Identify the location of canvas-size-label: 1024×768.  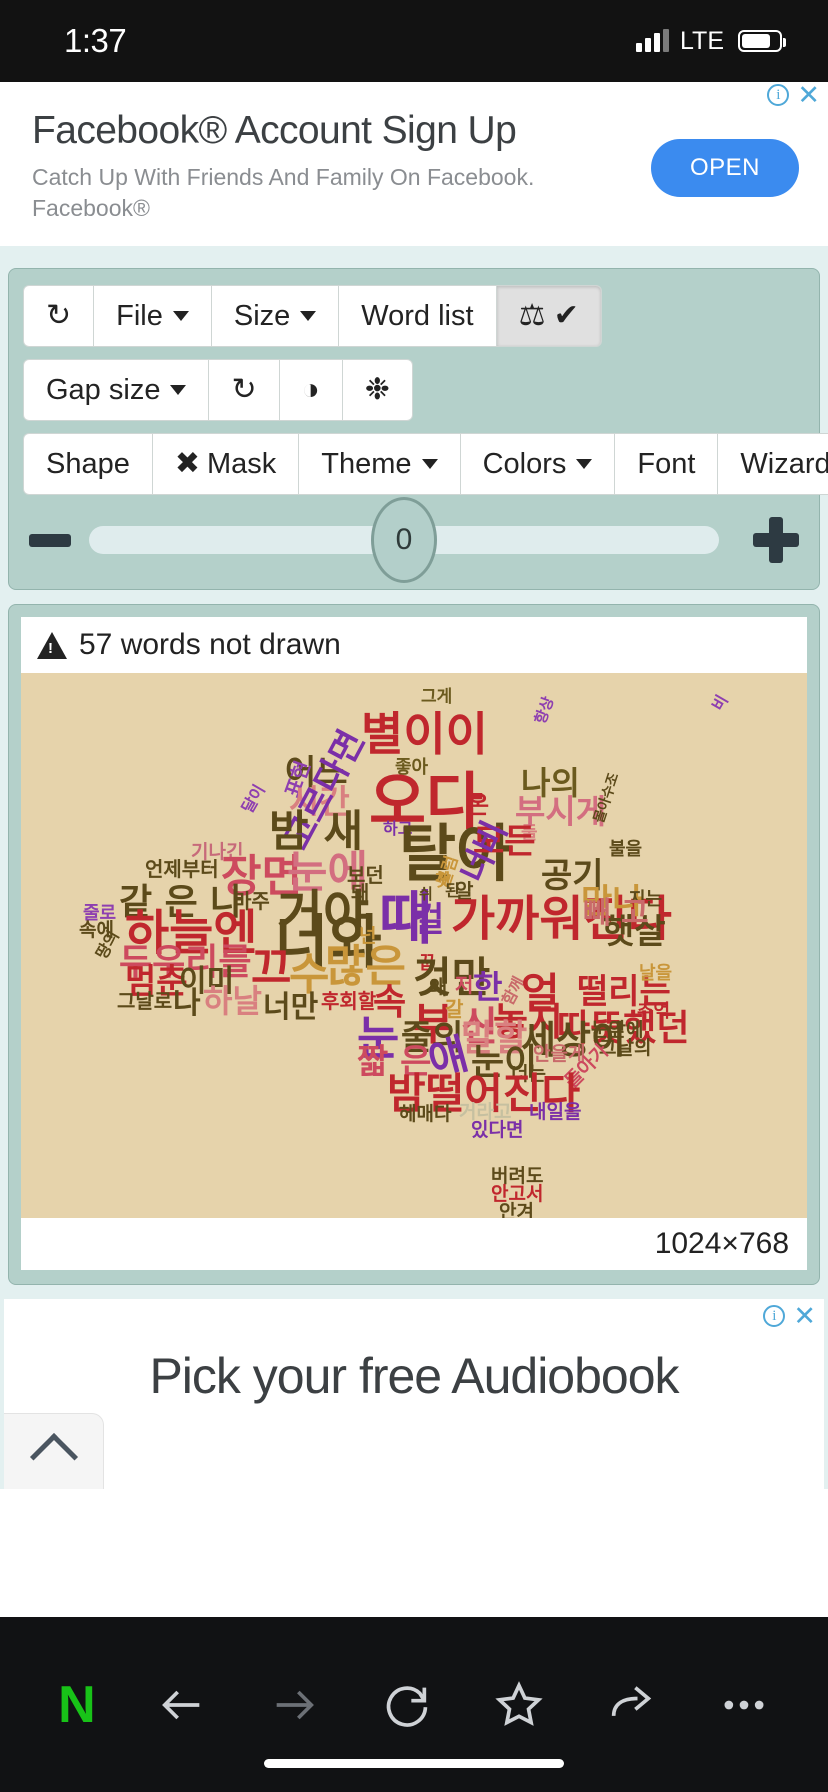
(721, 1243).